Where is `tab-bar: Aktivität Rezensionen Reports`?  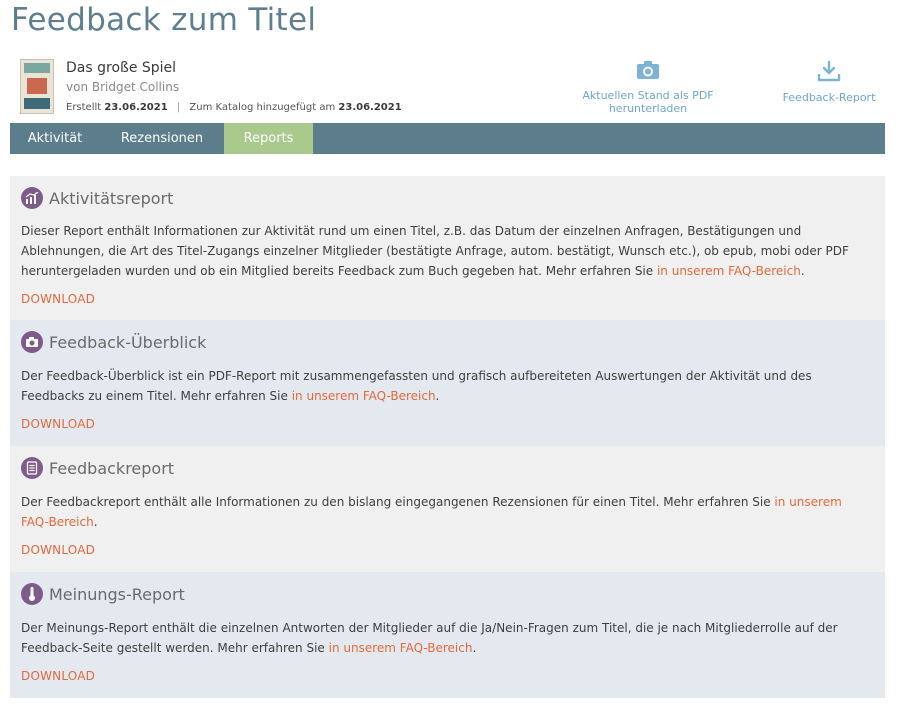
tab-bar: Aktivität Rezensionen Reports is located at coordinates (447, 138).